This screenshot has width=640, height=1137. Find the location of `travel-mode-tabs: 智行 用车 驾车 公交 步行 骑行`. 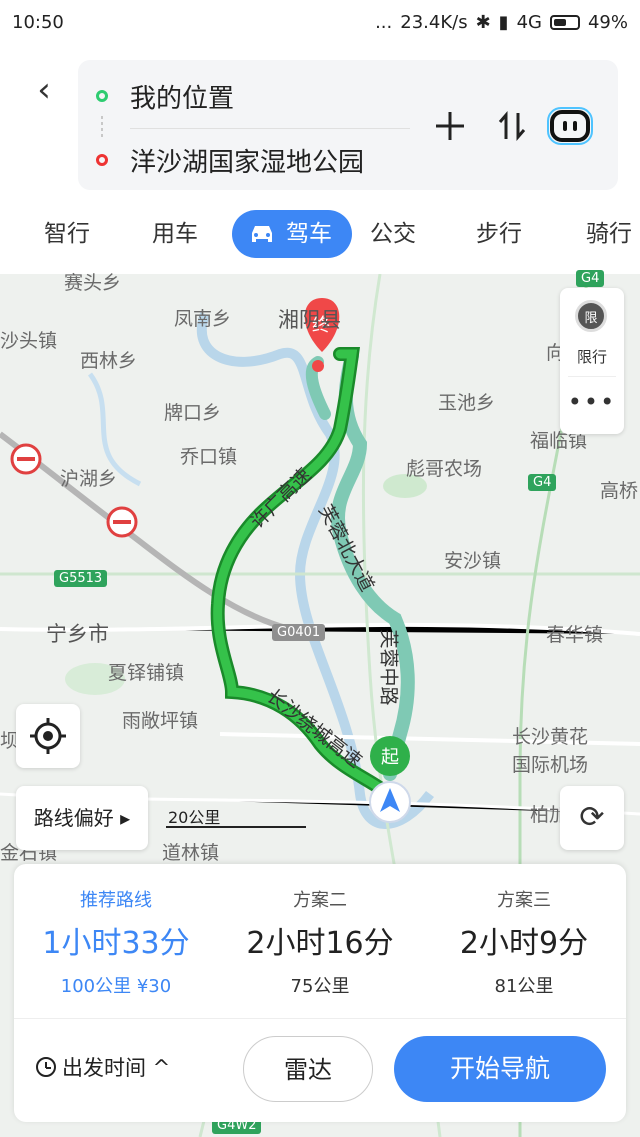

travel-mode-tabs: 智行 用车 驾车 公交 步行 骑行 is located at coordinates (320, 234).